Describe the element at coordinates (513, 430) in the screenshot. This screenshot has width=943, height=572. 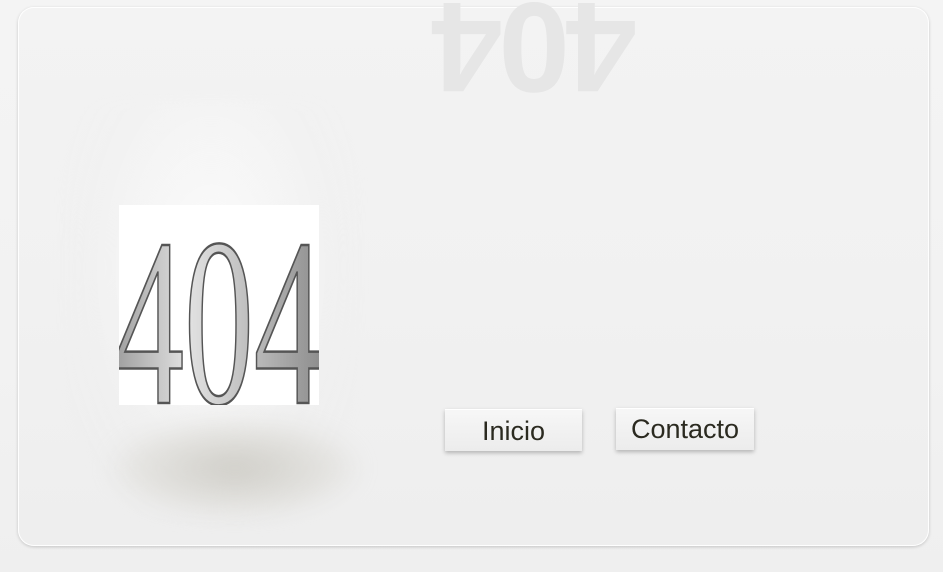
I see `inicio-button: Inicio` at that location.